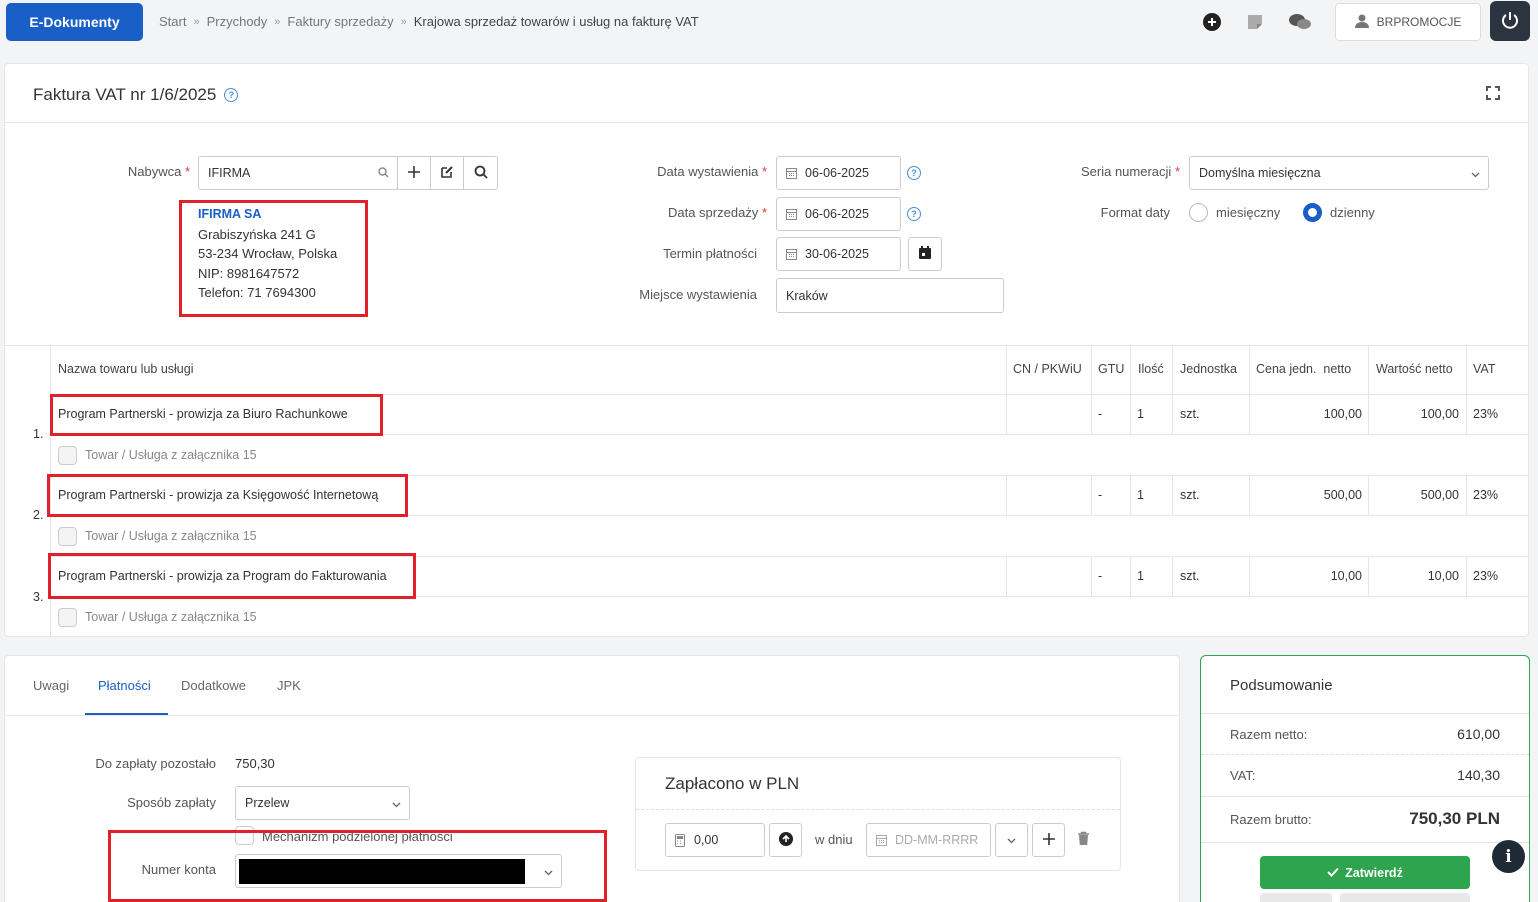 The width and height of the screenshot is (1538, 902). What do you see at coordinates (1130, 171) in the screenshot?
I see `series-label: Seria numeracji *` at bounding box center [1130, 171].